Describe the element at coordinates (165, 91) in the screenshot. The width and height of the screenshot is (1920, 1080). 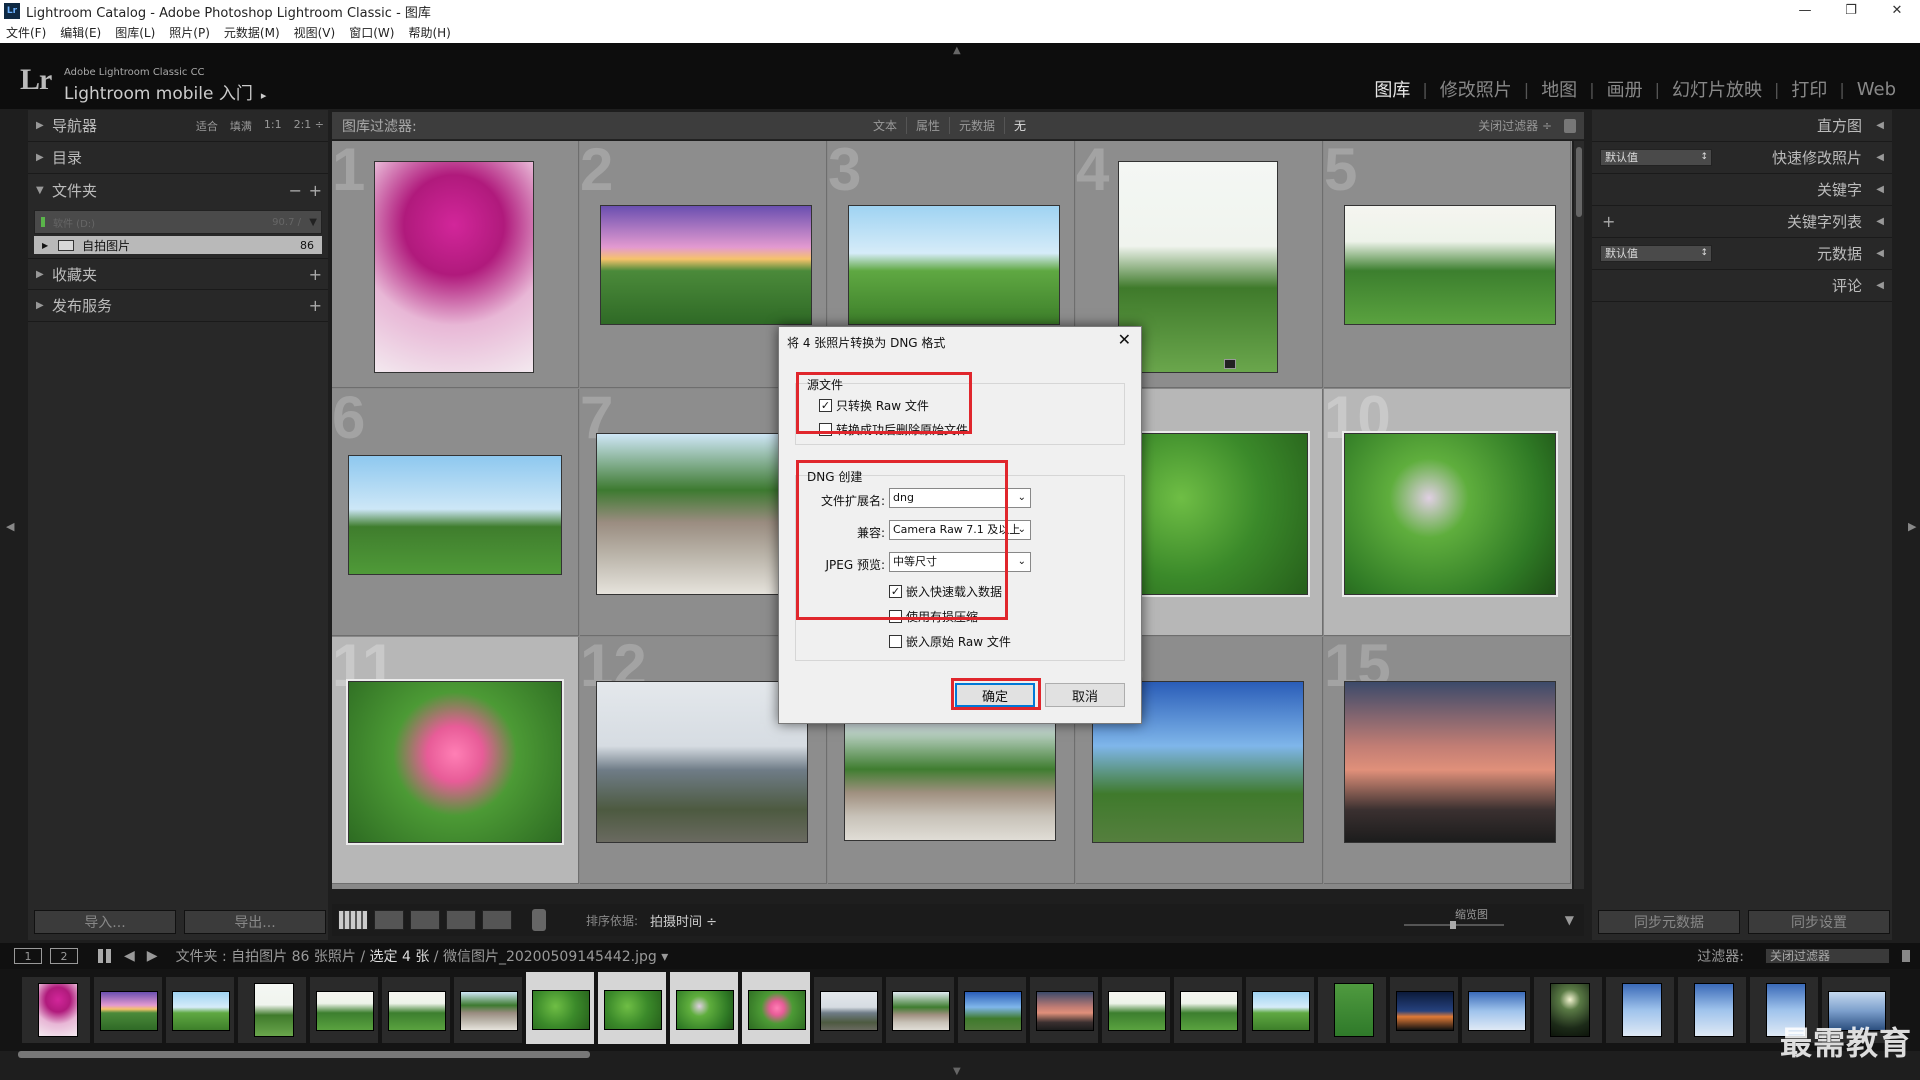
I see `lightroom-mobile-link: Lightroom mobile 入门 ▸` at that location.